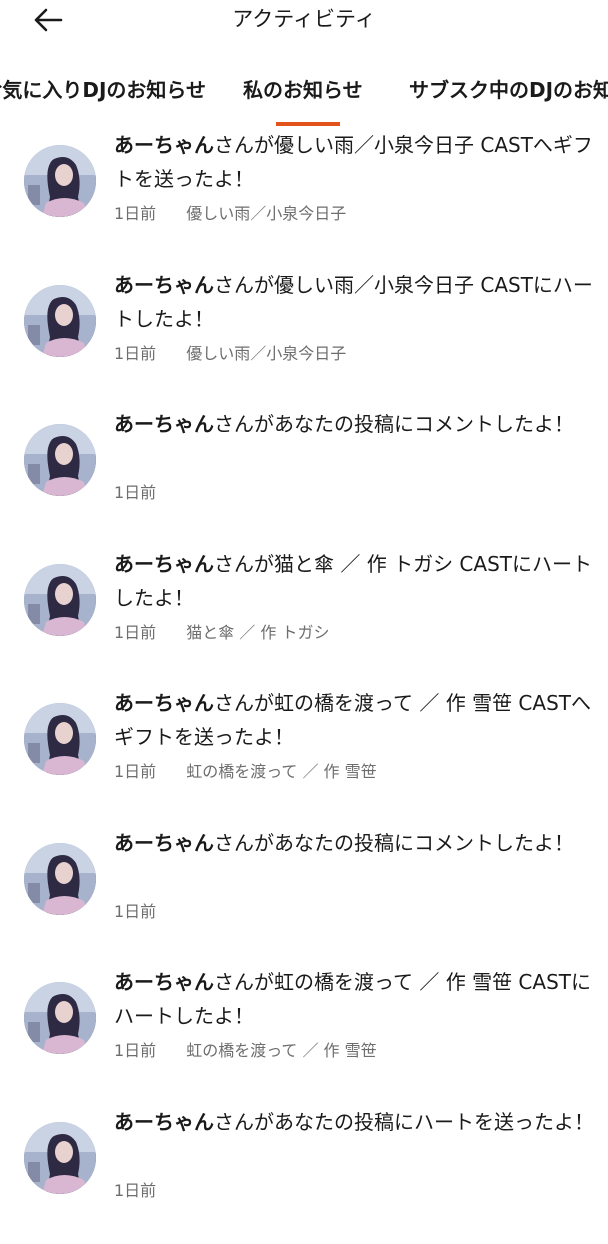 The width and height of the screenshot is (608, 1244). Describe the element at coordinates (304, 19) in the screenshot. I see `page-title: アクティビティ` at that location.